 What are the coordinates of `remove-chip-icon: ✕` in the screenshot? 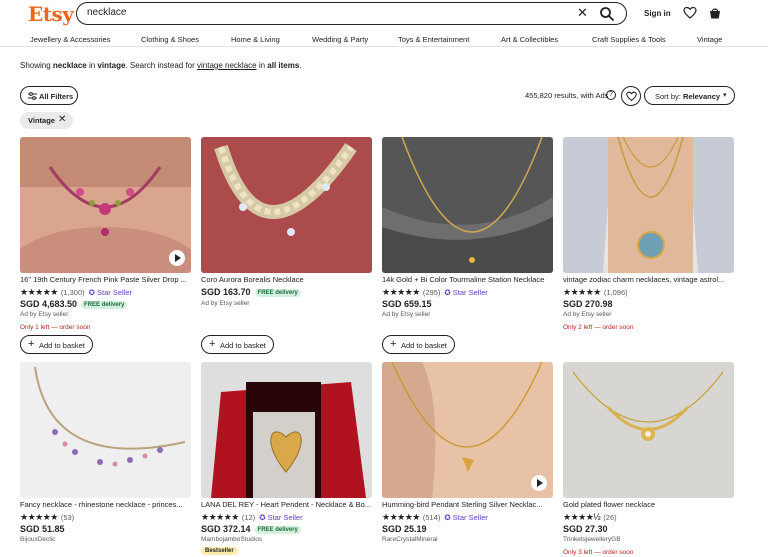 It's located at (62, 119).